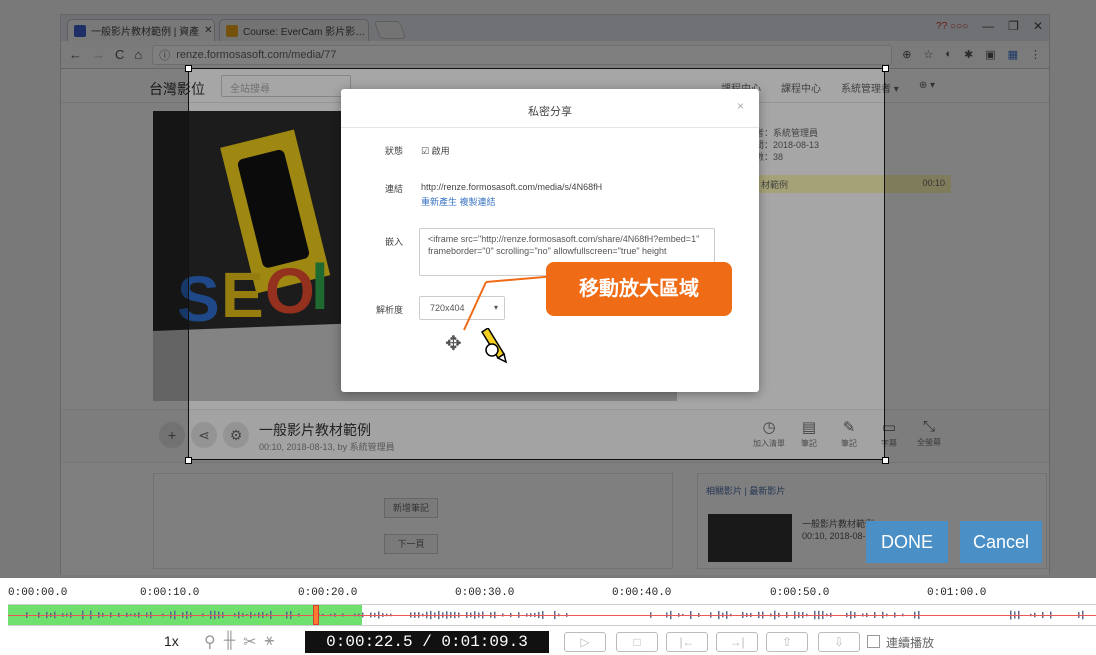 The height and width of the screenshot is (655, 1096). What do you see at coordinates (740, 106) in the screenshot?
I see `close-icon: ×` at bounding box center [740, 106].